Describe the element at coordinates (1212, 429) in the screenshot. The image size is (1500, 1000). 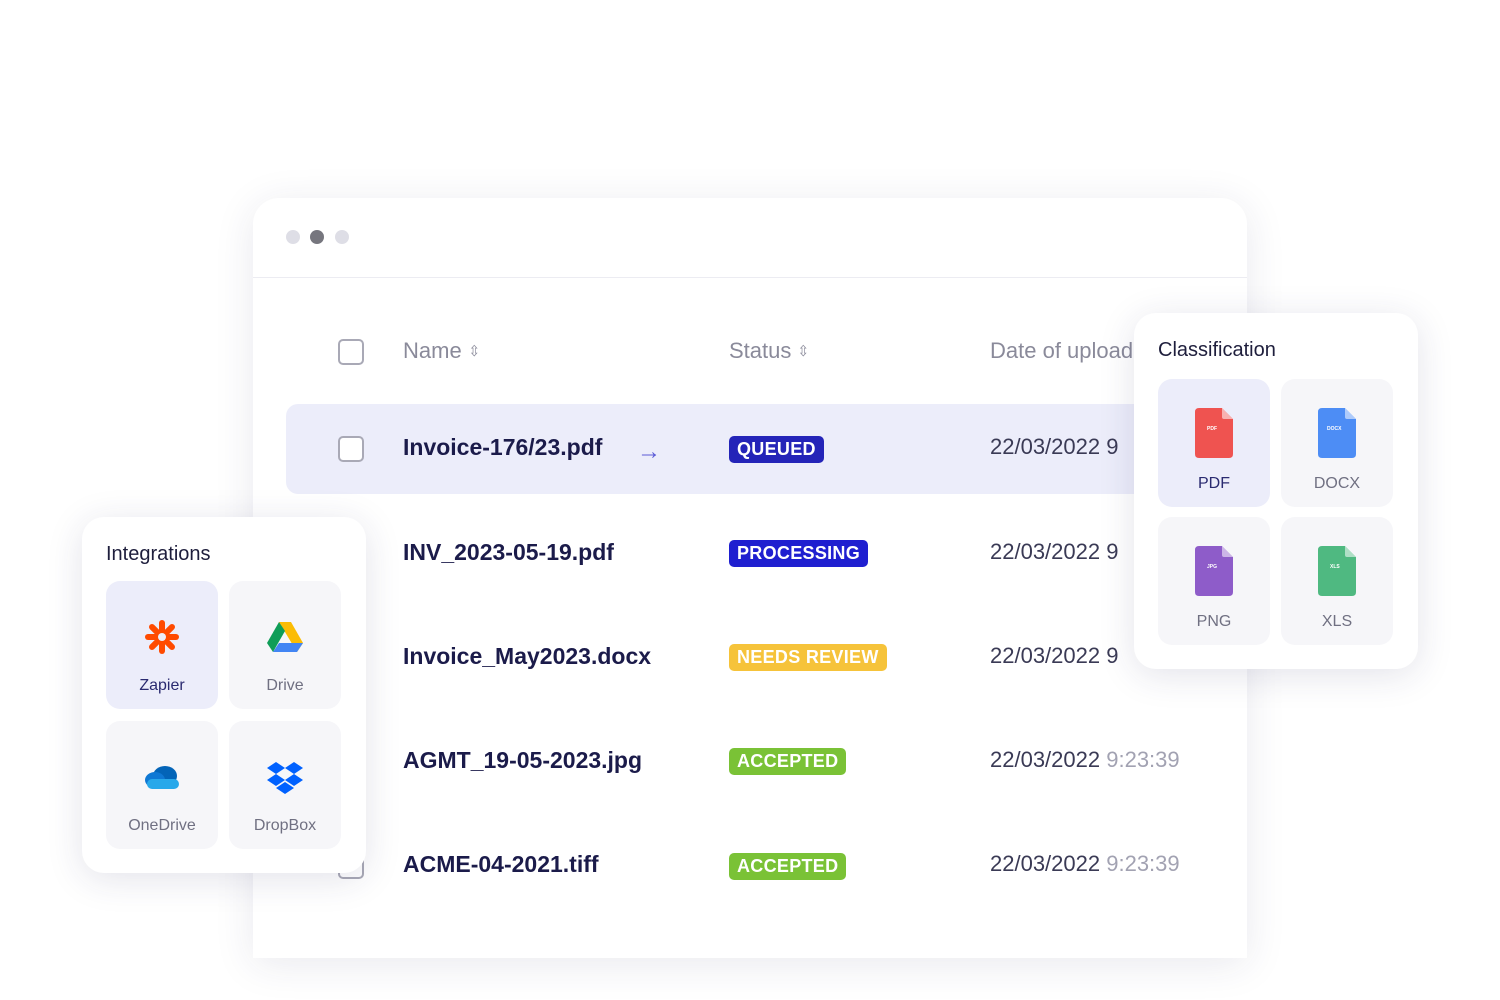
I see `file-tag: PDF` at that location.